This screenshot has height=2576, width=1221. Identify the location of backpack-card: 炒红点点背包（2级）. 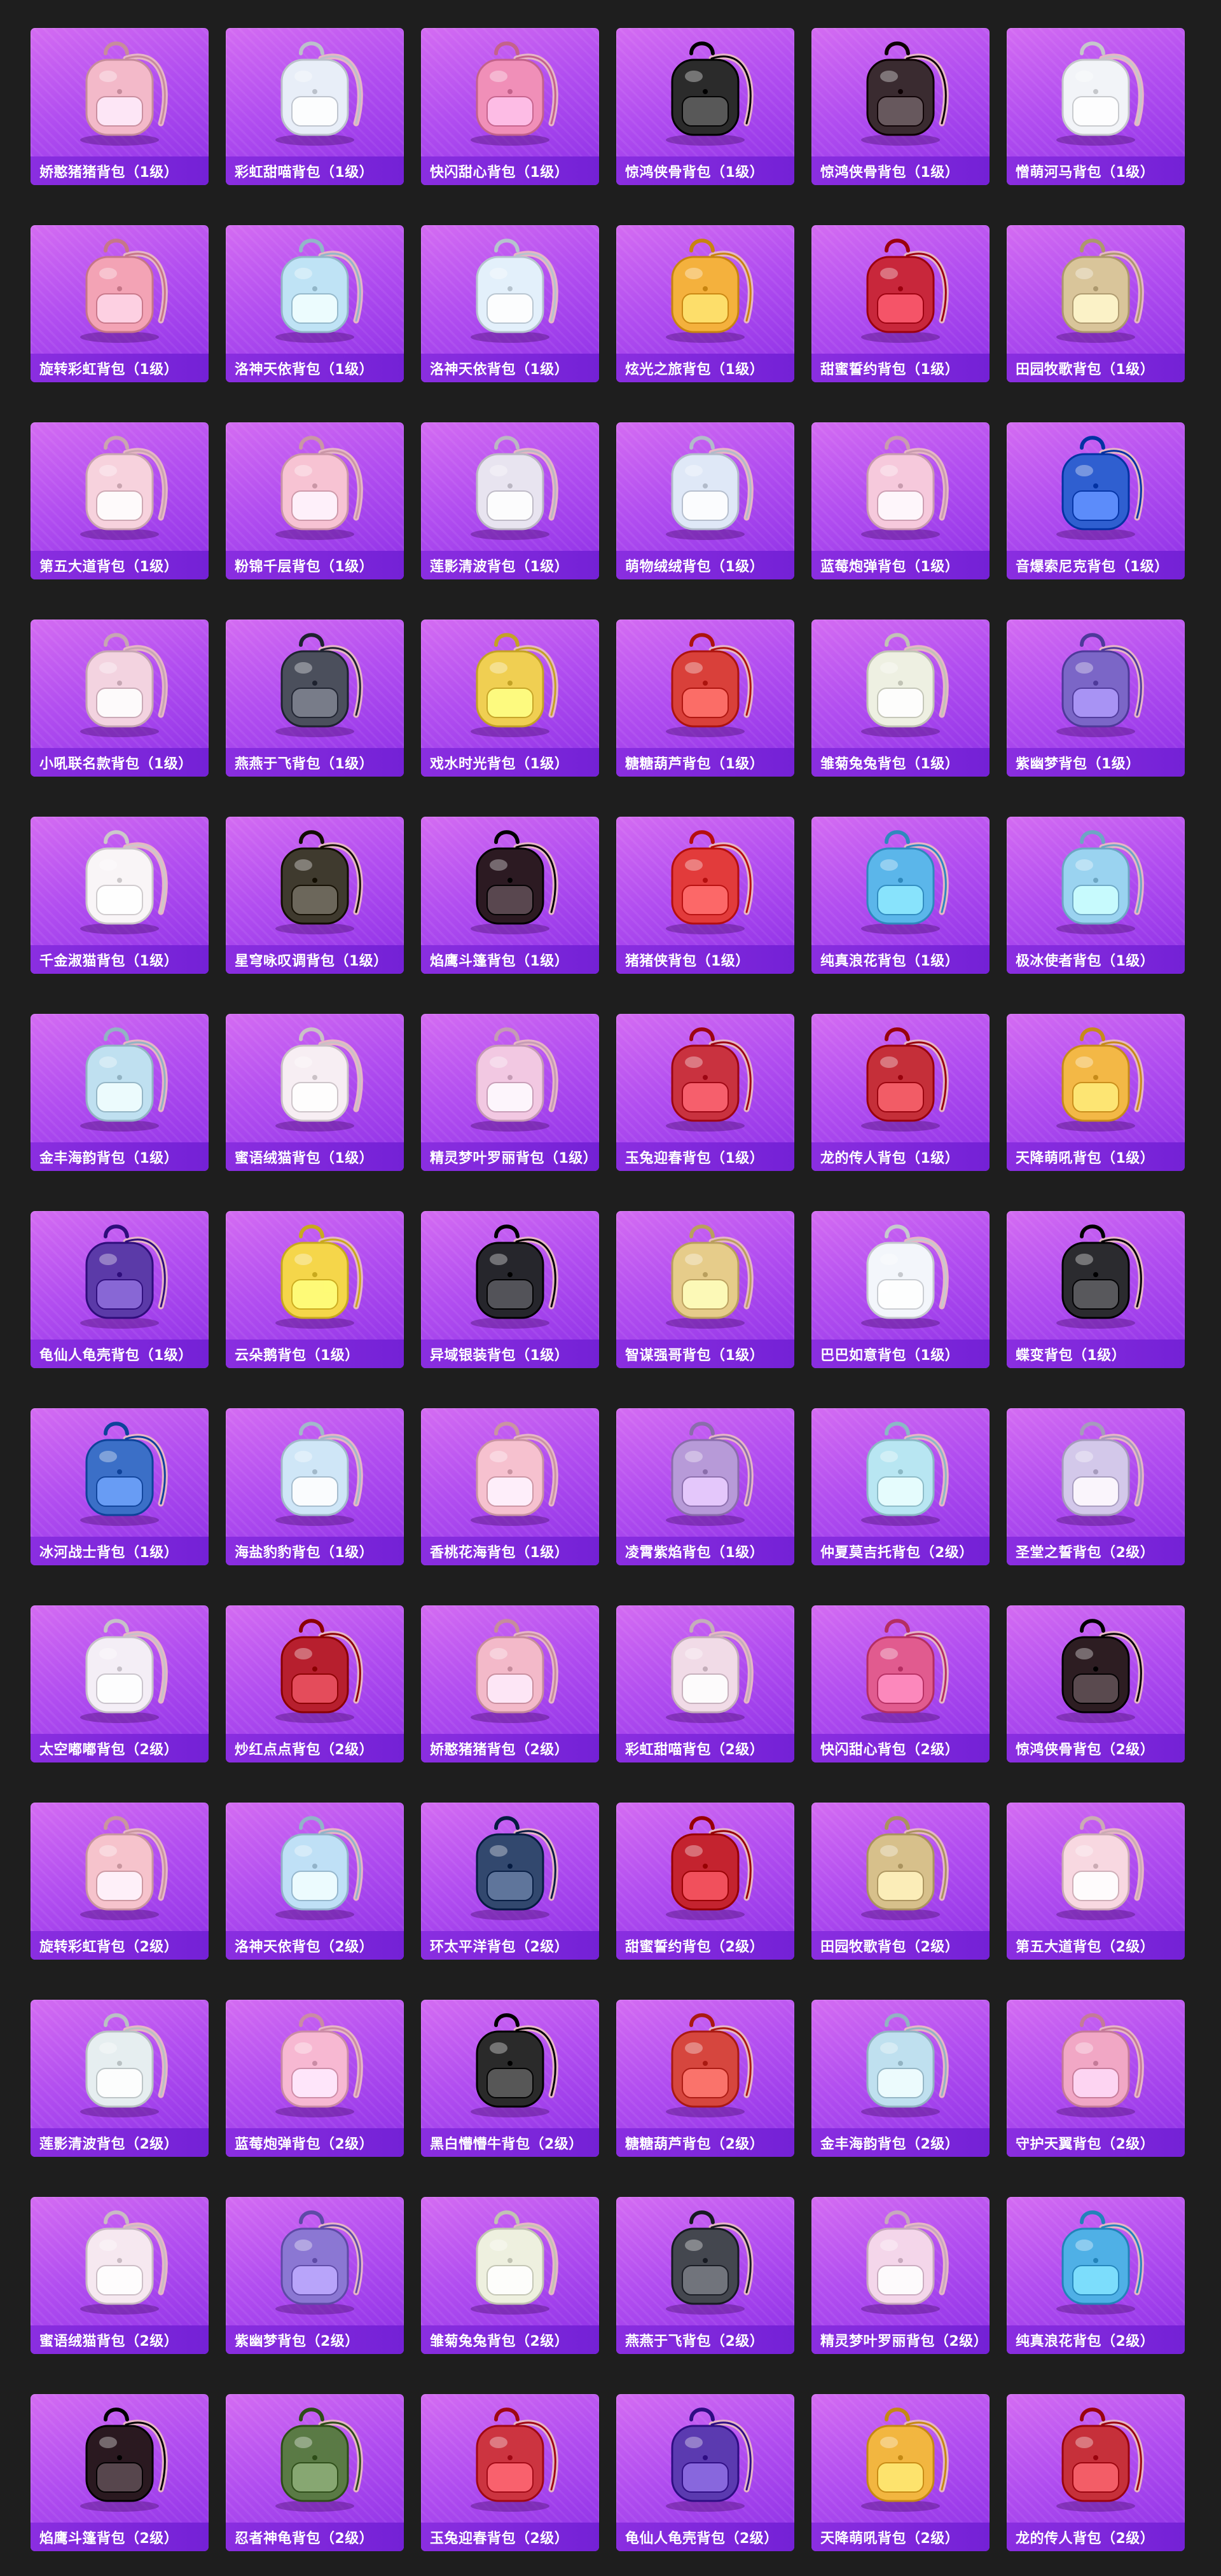
(315, 1683).